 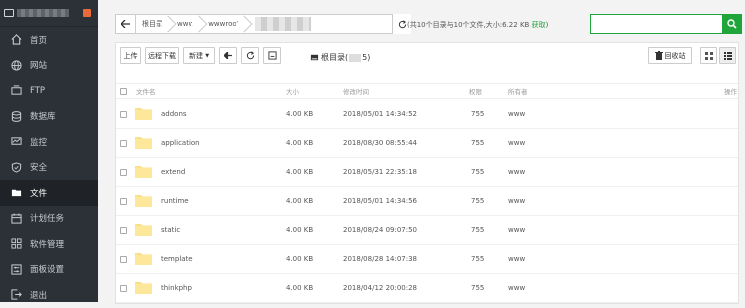 What do you see at coordinates (224, 24) in the screenshot?
I see `breadcrumb-item-wwwroot: wwwroot` at bounding box center [224, 24].